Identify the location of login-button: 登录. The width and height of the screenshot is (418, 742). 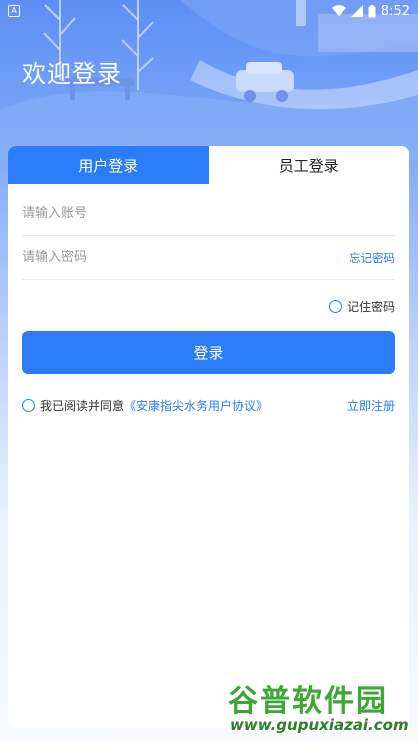
(208, 352).